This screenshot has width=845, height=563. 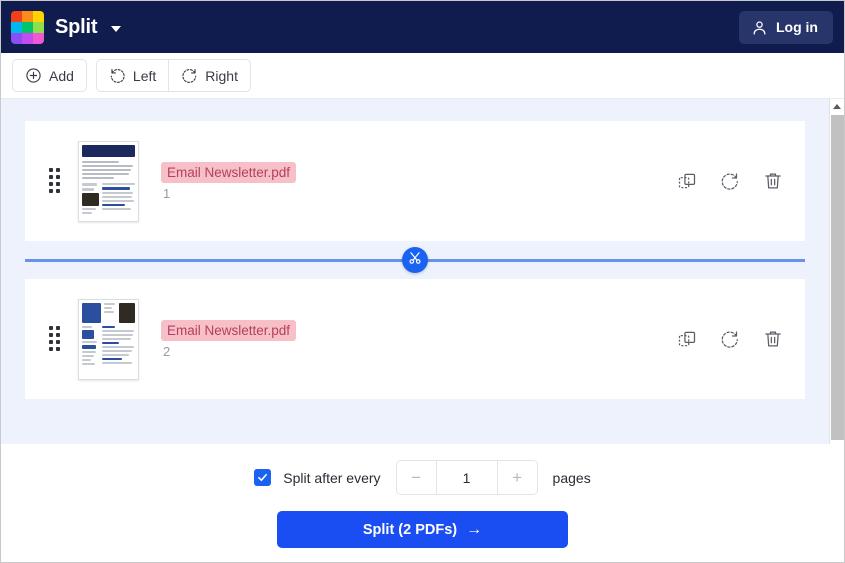 I want to click on brand-title: Split, so click(x=76, y=26).